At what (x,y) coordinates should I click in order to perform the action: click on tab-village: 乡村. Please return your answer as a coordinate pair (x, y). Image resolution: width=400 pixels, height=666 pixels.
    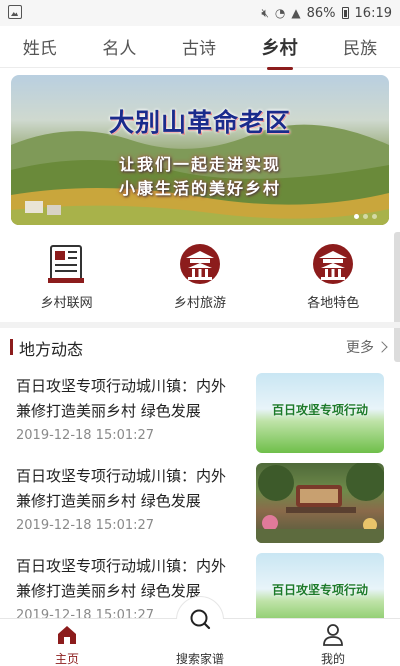
    Looking at the image, I should click on (280, 47).